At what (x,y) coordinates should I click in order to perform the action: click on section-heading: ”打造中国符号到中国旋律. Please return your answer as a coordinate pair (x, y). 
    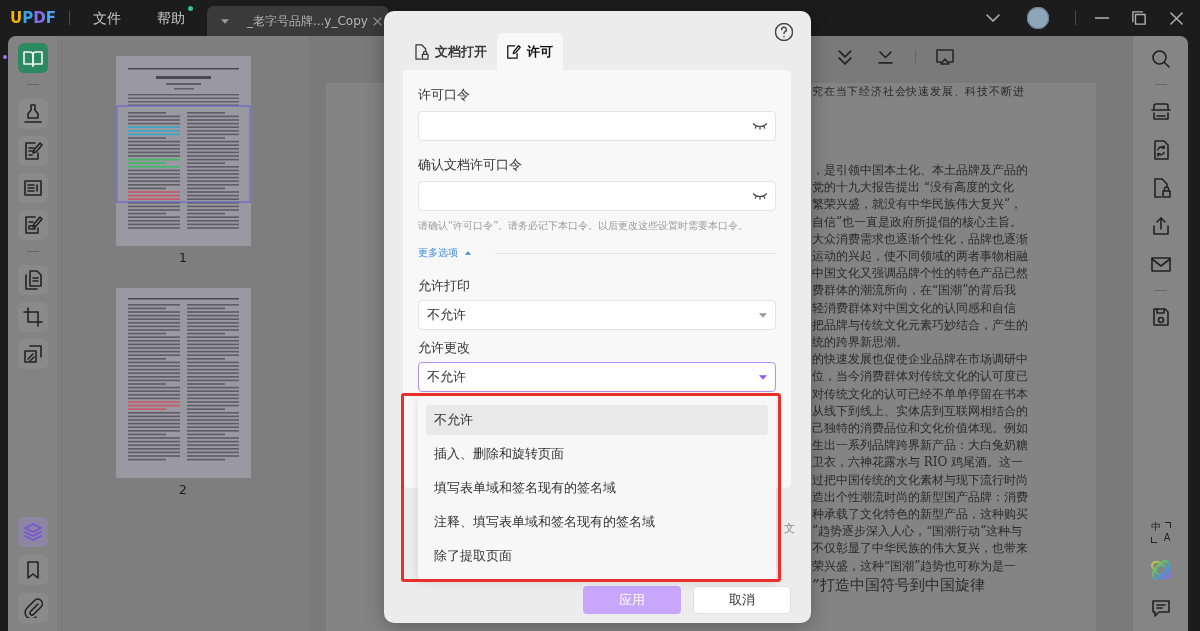
    Looking at the image, I should click on (899, 584).